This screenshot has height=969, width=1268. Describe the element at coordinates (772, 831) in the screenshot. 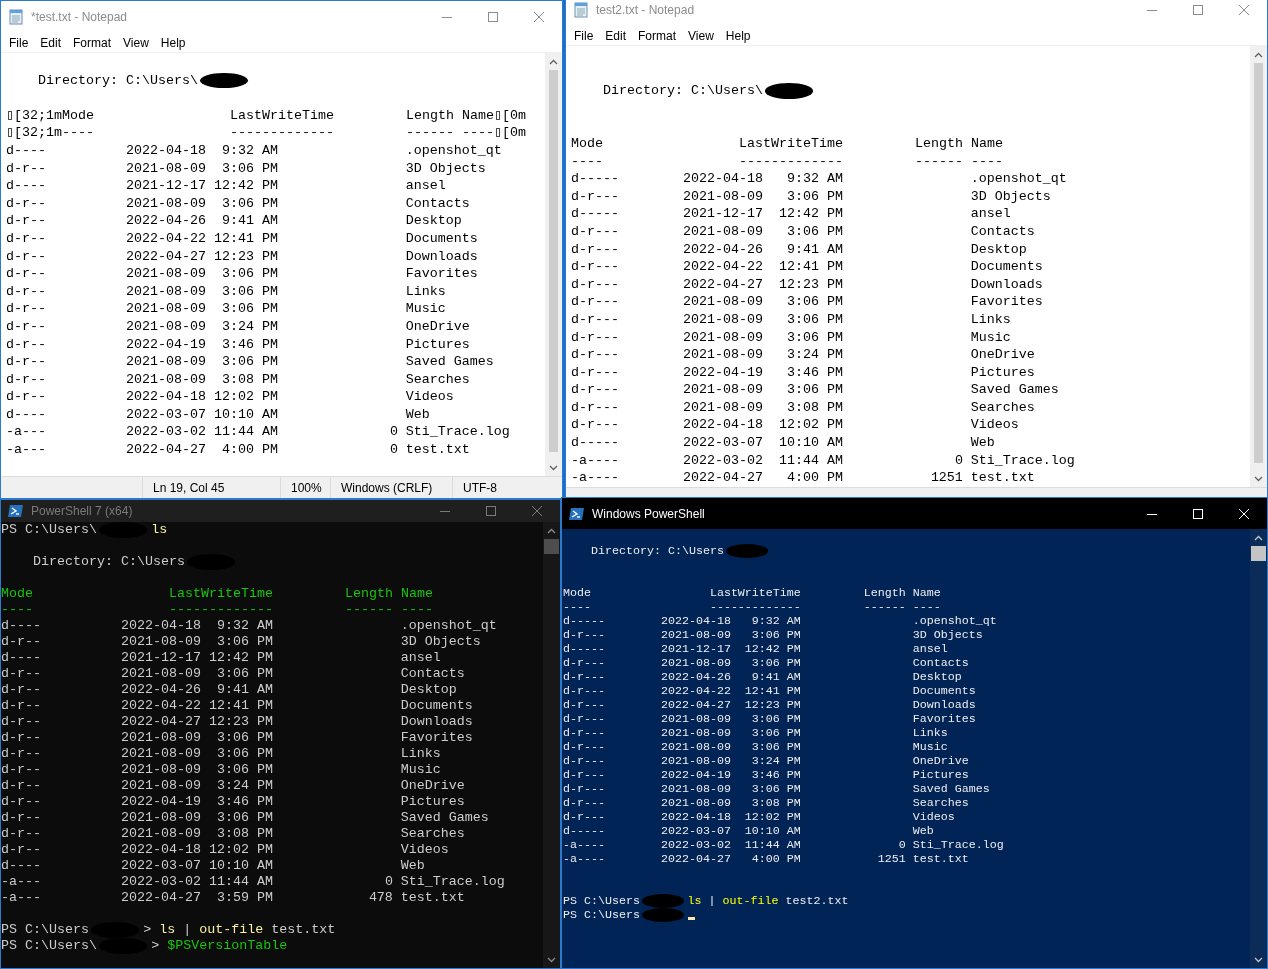

I see `time-text: 10:10 AM` at that location.